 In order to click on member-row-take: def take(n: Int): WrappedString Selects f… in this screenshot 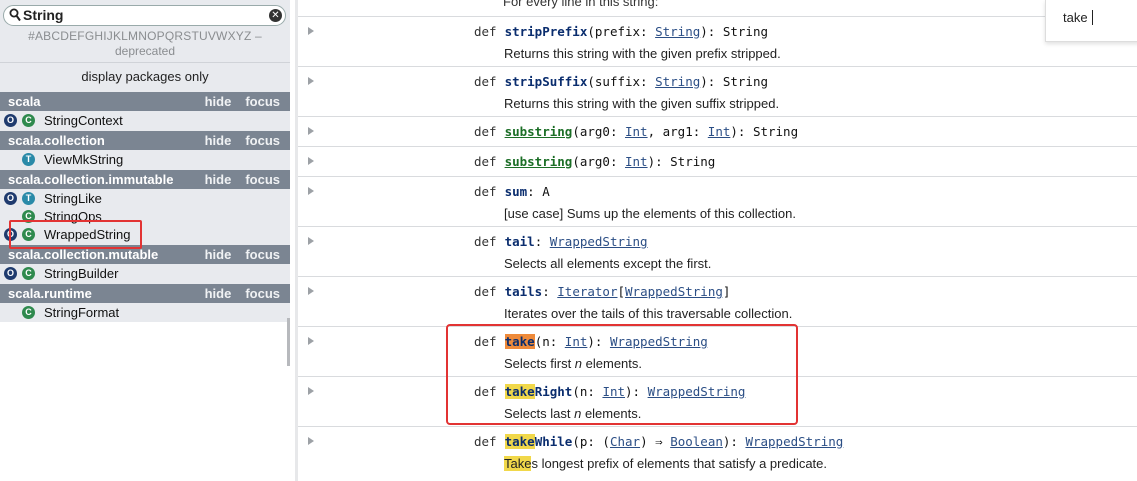, I will do `click(717, 351)`.